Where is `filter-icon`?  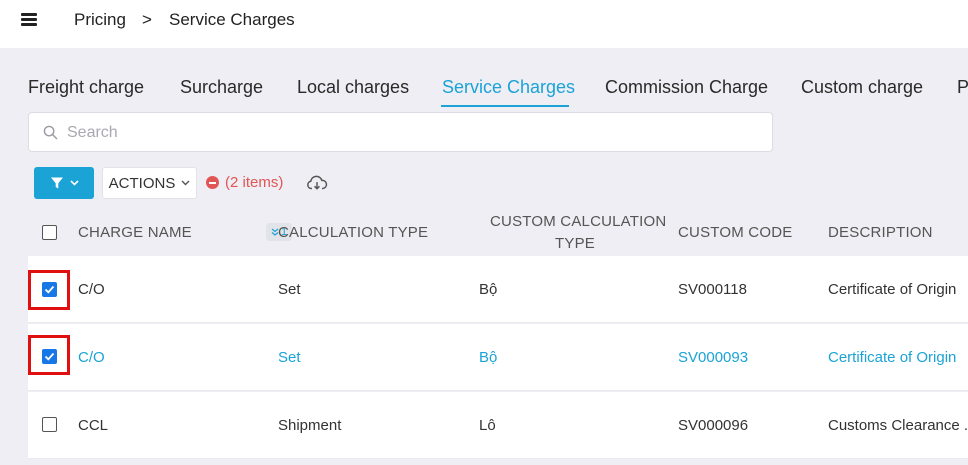
filter-icon is located at coordinates (56, 183).